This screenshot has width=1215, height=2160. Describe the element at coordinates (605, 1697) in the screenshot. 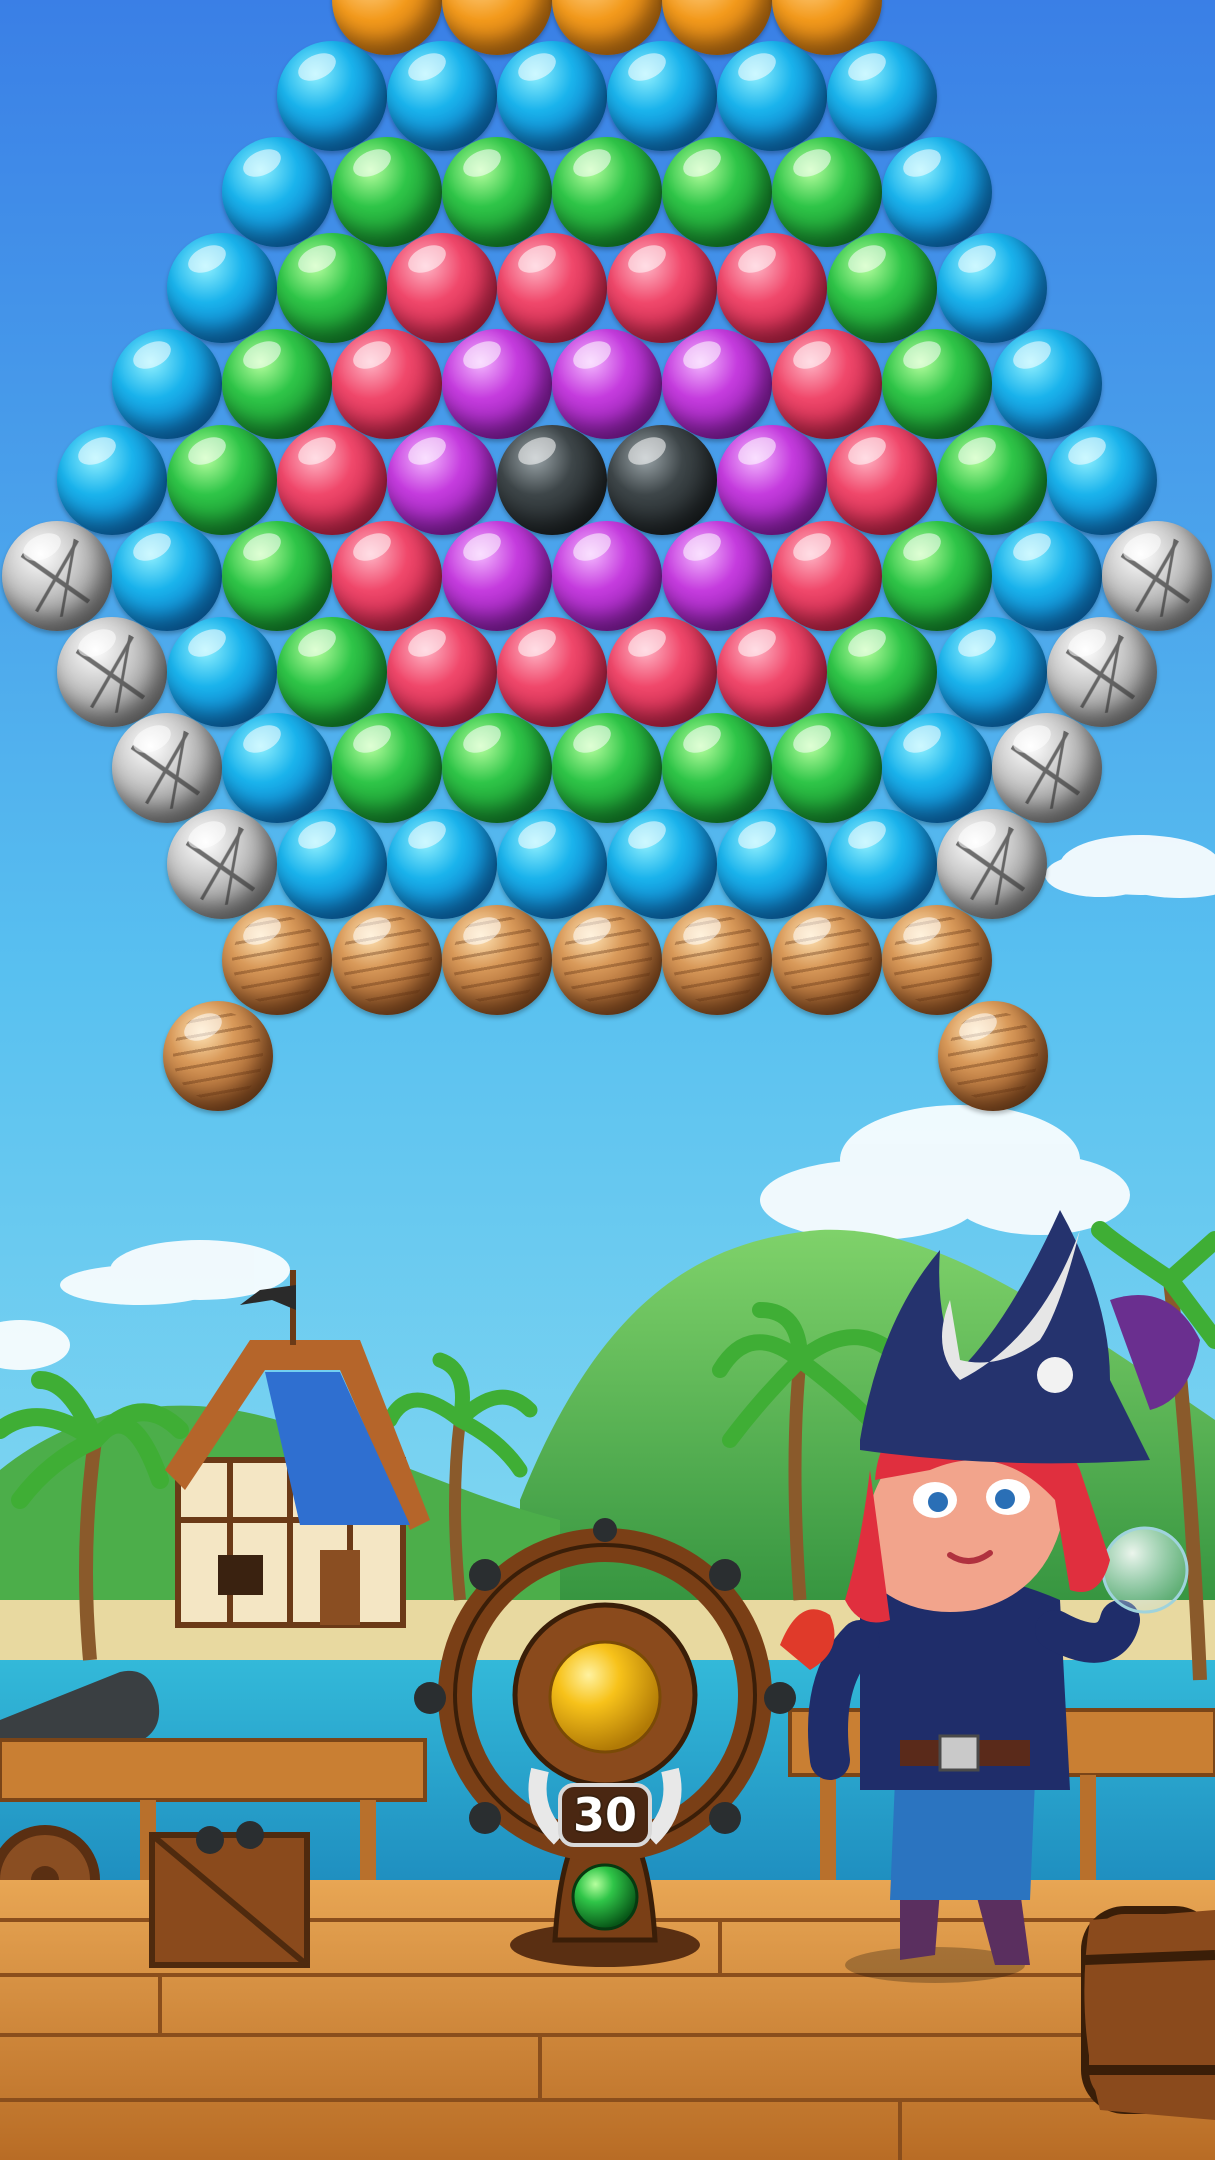

I see `current-bubble` at that location.